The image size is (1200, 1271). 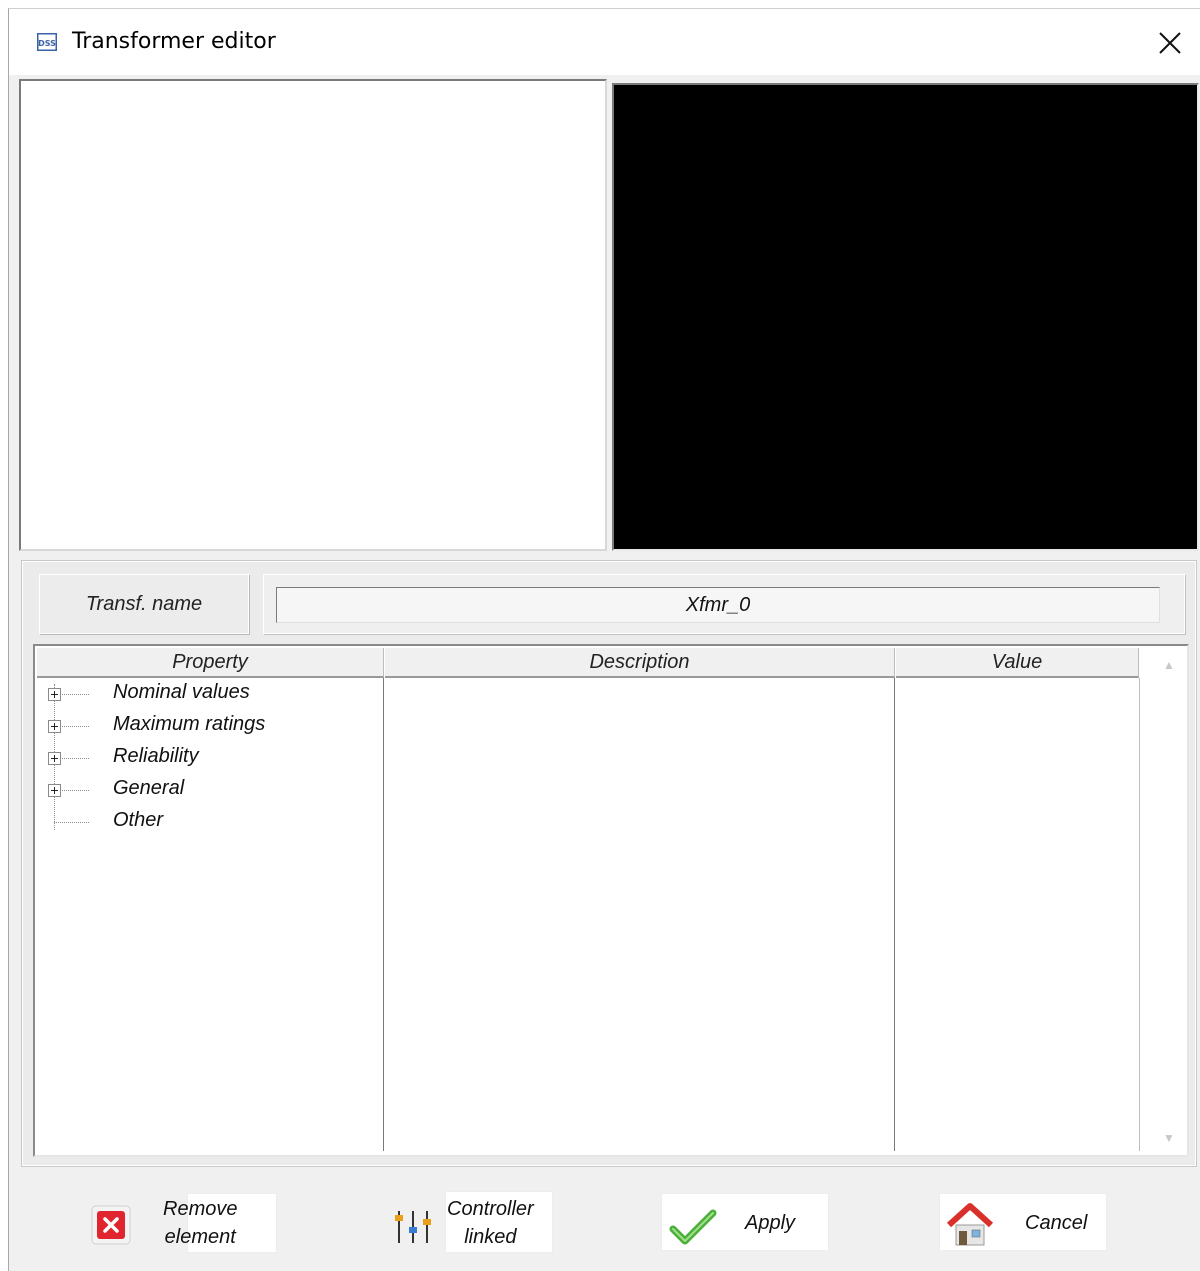 What do you see at coordinates (111, 1227) in the screenshot?
I see `remove-icon` at bounding box center [111, 1227].